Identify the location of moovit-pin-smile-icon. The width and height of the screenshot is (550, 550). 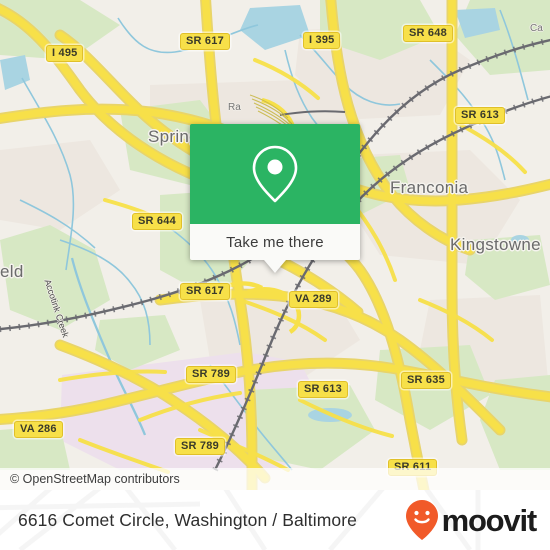
(421, 520).